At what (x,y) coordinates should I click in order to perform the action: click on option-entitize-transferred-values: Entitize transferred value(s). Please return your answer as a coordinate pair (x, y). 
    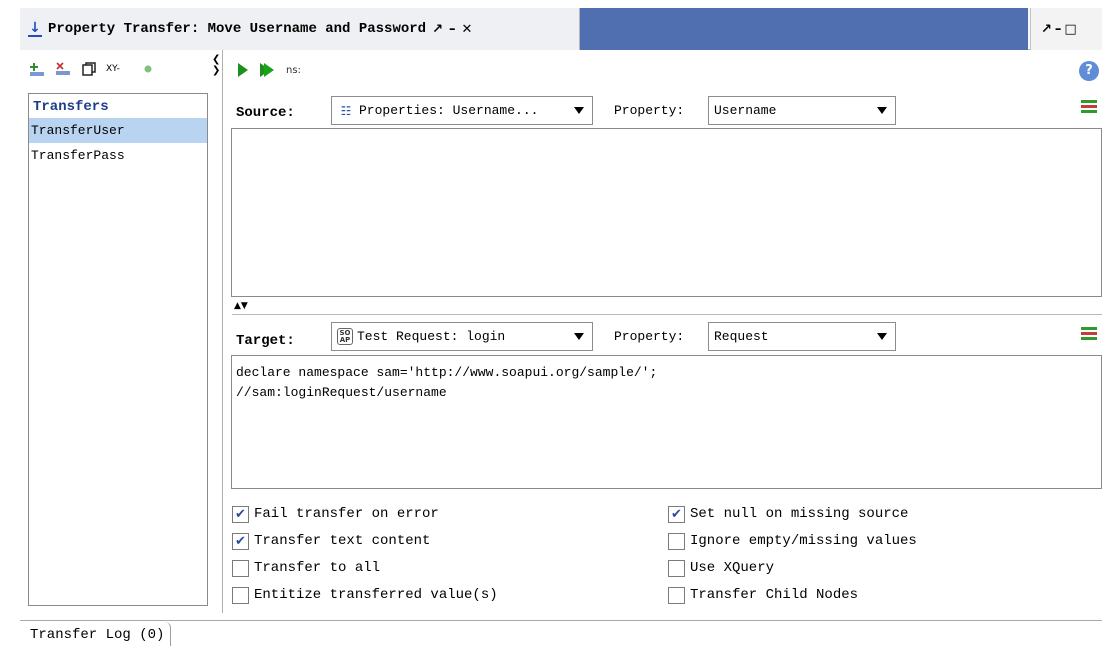
    Looking at the image, I should click on (365, 595).